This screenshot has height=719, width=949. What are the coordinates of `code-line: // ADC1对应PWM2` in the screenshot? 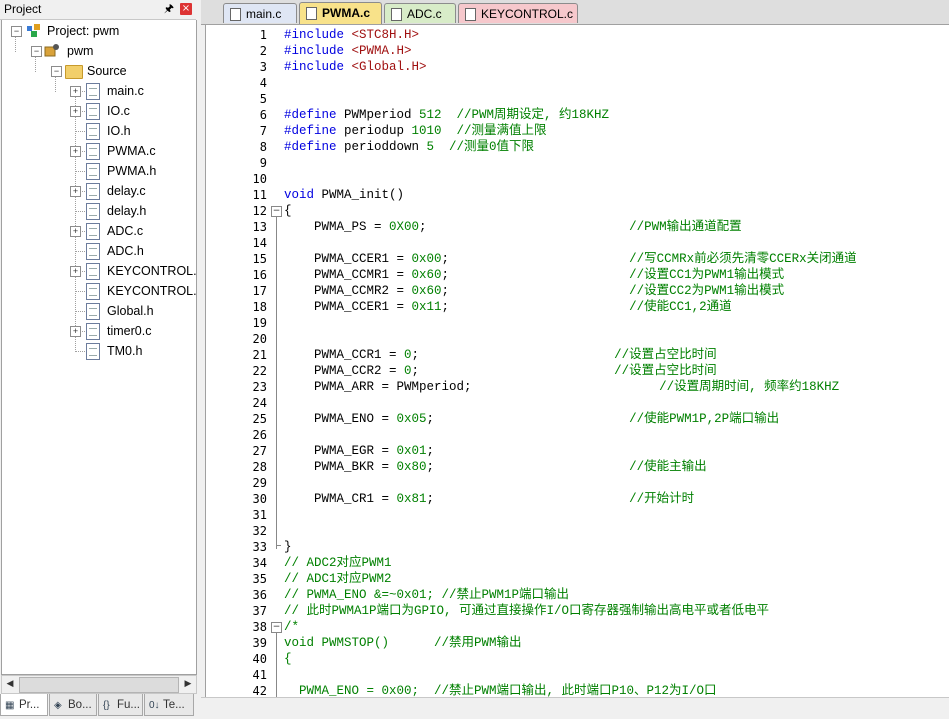 It's located at (338, 579).